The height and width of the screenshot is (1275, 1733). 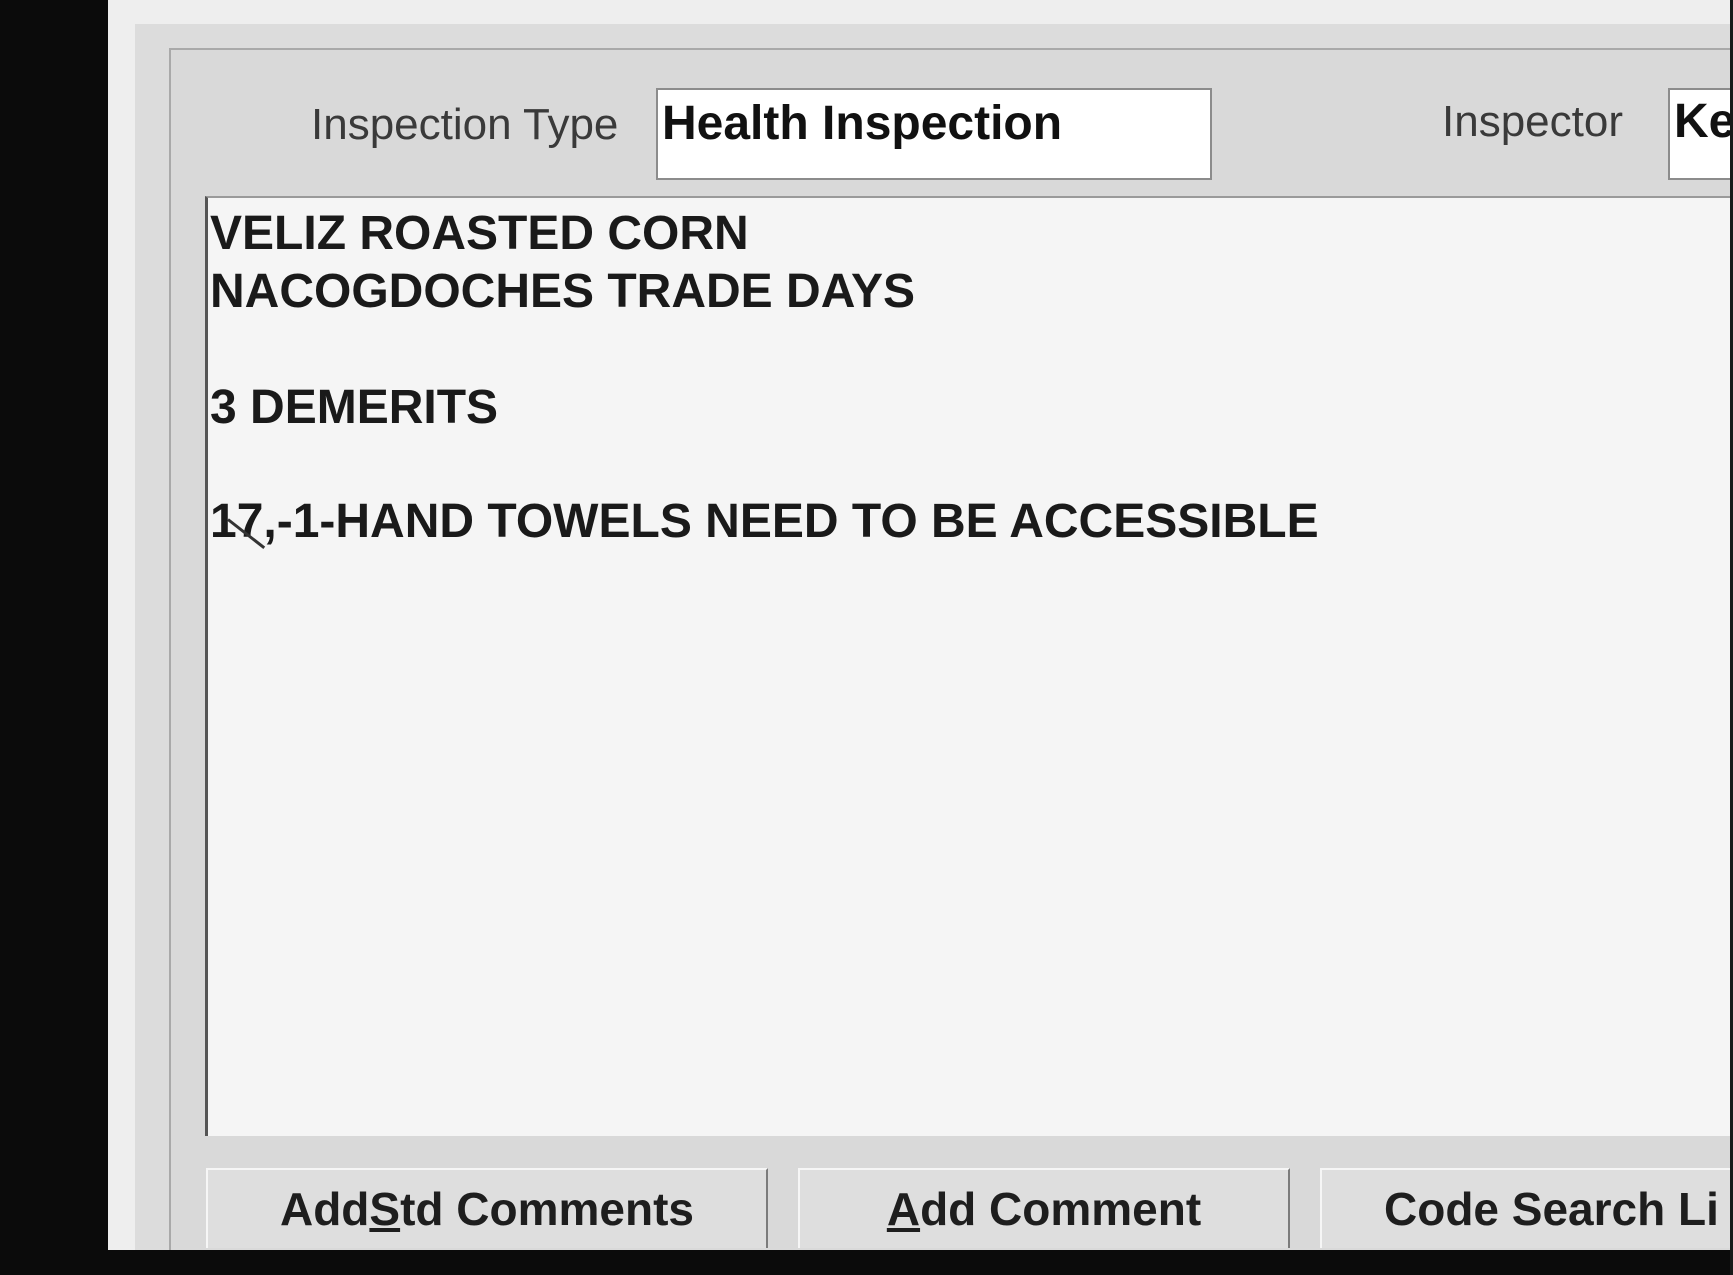 I want to click on comment-line: NACOGDOCHES TRADE DAYS, so click(x=562, y=291).